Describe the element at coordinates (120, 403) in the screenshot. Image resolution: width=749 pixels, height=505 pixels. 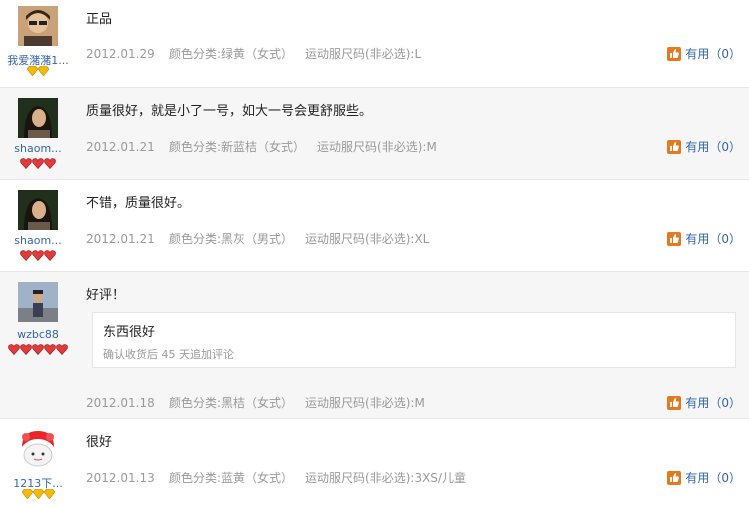
I see `review-date: 2012.01.18` at that location.